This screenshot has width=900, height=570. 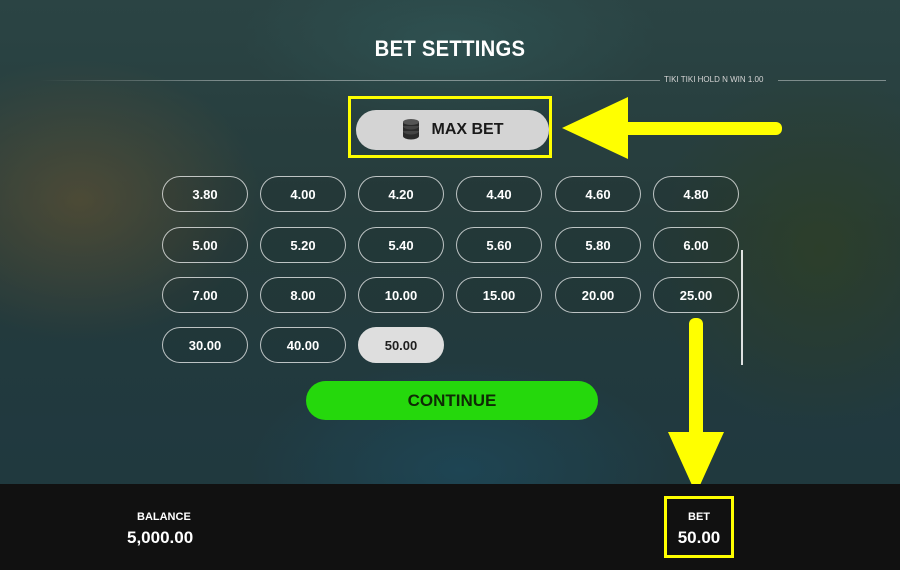 What do you see at coordinates (499, 194) in the screenshot?
I see `bet-option-button: 4.40` at bounding box center [499, 194].